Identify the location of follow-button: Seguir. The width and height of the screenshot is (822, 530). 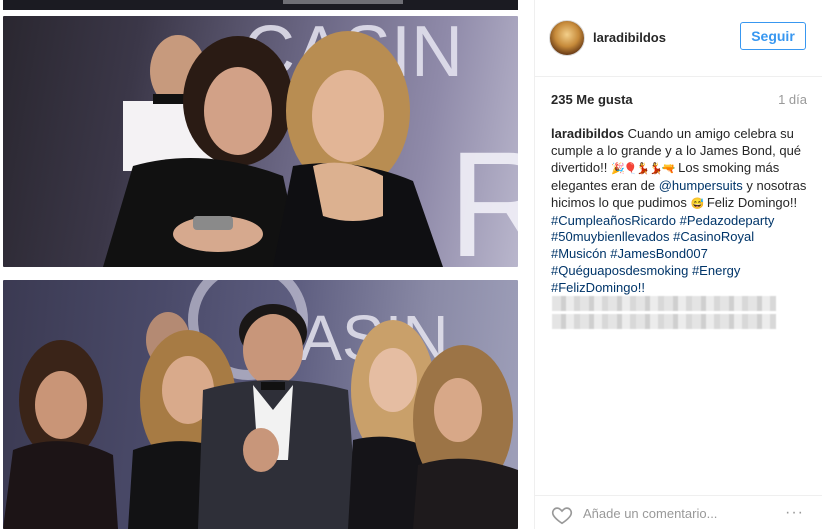
(773, 36).